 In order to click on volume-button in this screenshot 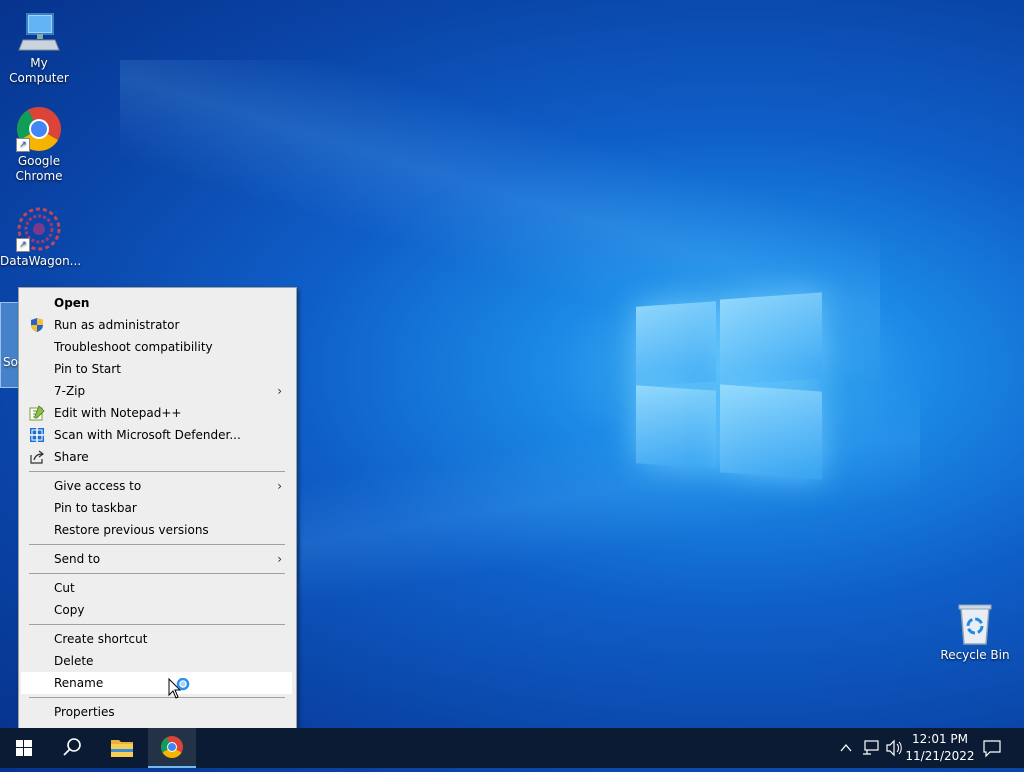, I will do `click(894, 748)`.